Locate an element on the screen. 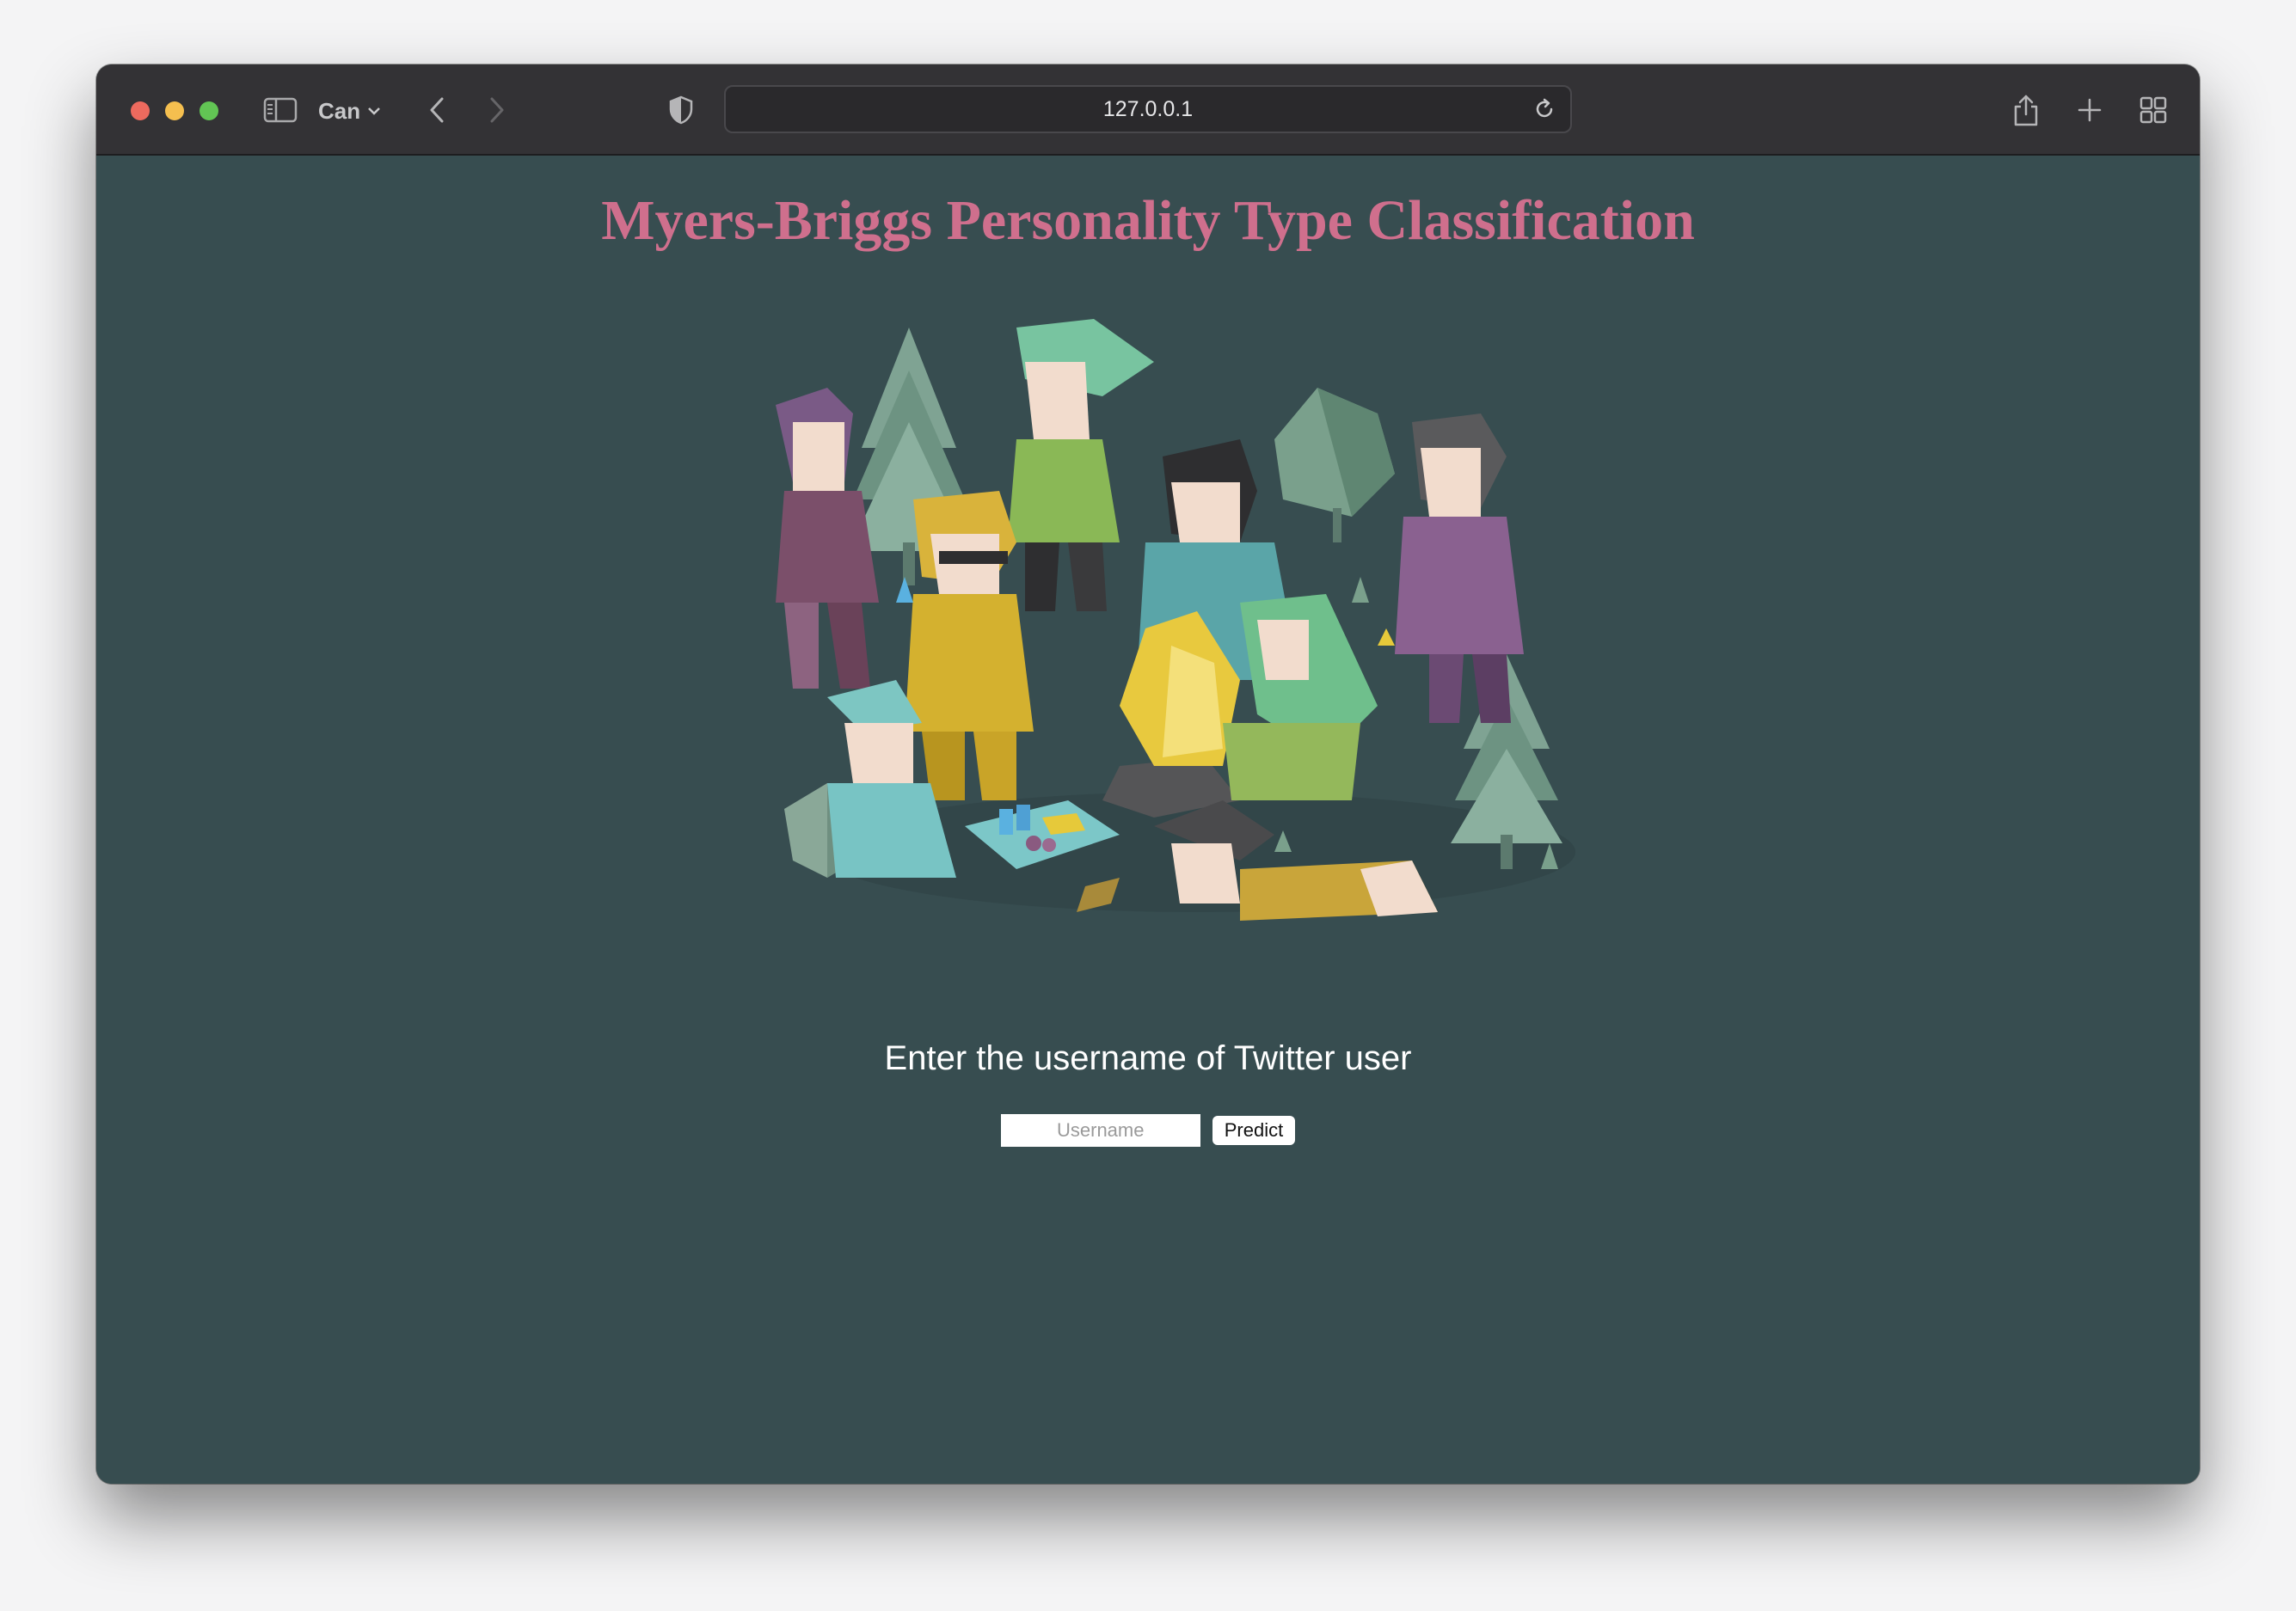  username-prompt: Enter the username of Twitter user is located at coordinates (1148, 1058).